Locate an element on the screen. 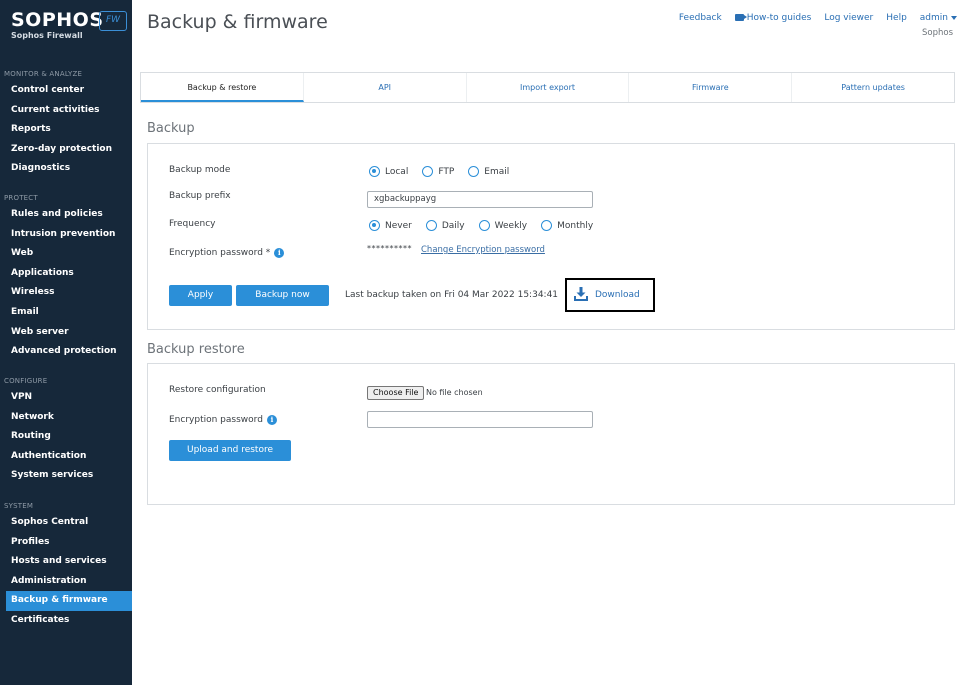 Image resolution: width=975 pixels, height=685 pixels. sidebar-item-applications: Applications is located at coordinates (66, 274).